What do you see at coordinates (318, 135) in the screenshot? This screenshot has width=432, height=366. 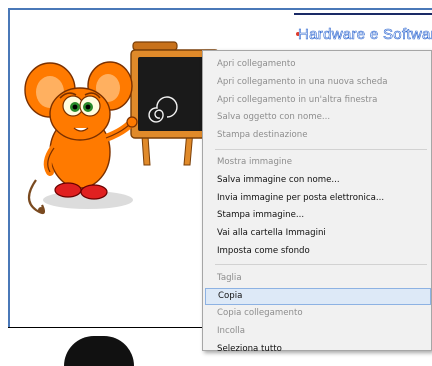 I see `menu-item-stampa-destinazione: Stampa destinazione` at bounding box center [318, 135].